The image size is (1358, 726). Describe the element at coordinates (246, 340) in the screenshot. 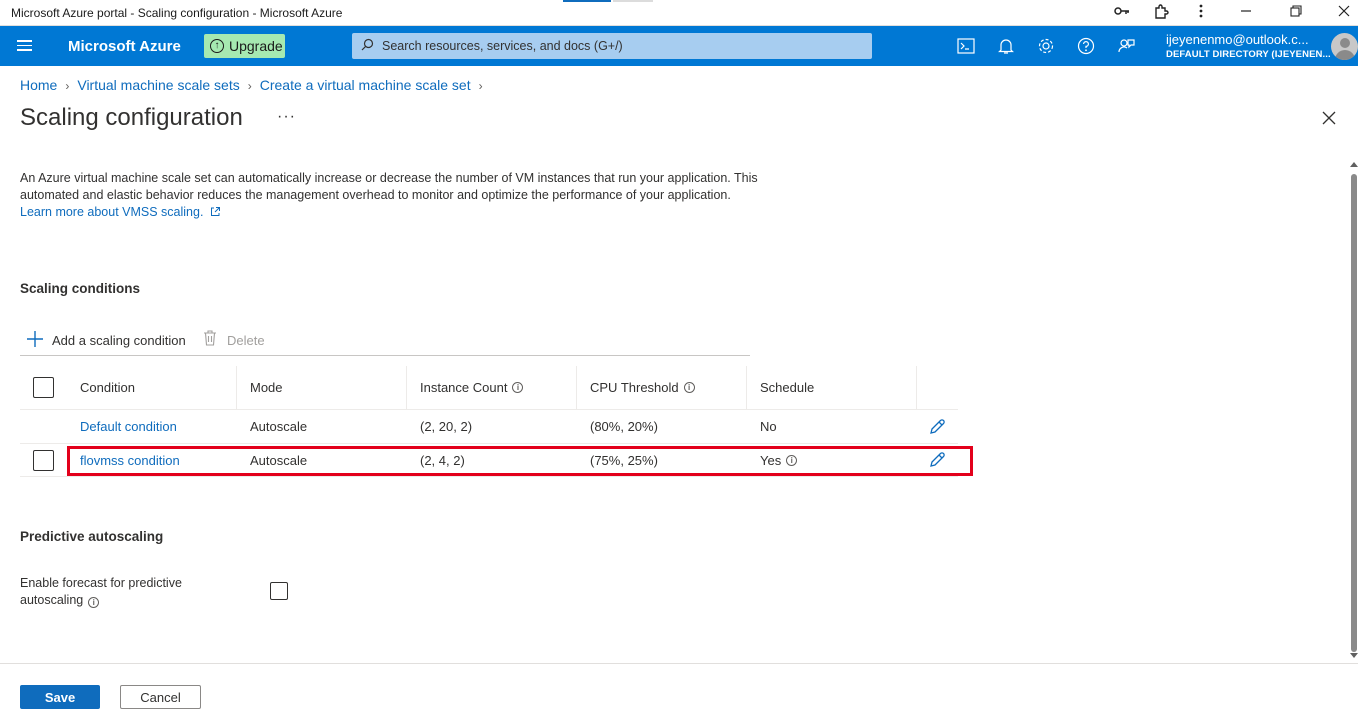

I see `delete-label: Delete` at that location.